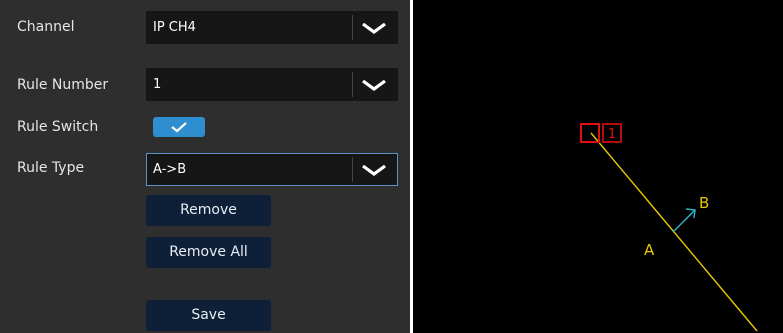 The image size is (783, 333). What do you see at coordinates (649, 250) in the screenshot?
I see `point-a-label: A` at bounding box center [649, 250].